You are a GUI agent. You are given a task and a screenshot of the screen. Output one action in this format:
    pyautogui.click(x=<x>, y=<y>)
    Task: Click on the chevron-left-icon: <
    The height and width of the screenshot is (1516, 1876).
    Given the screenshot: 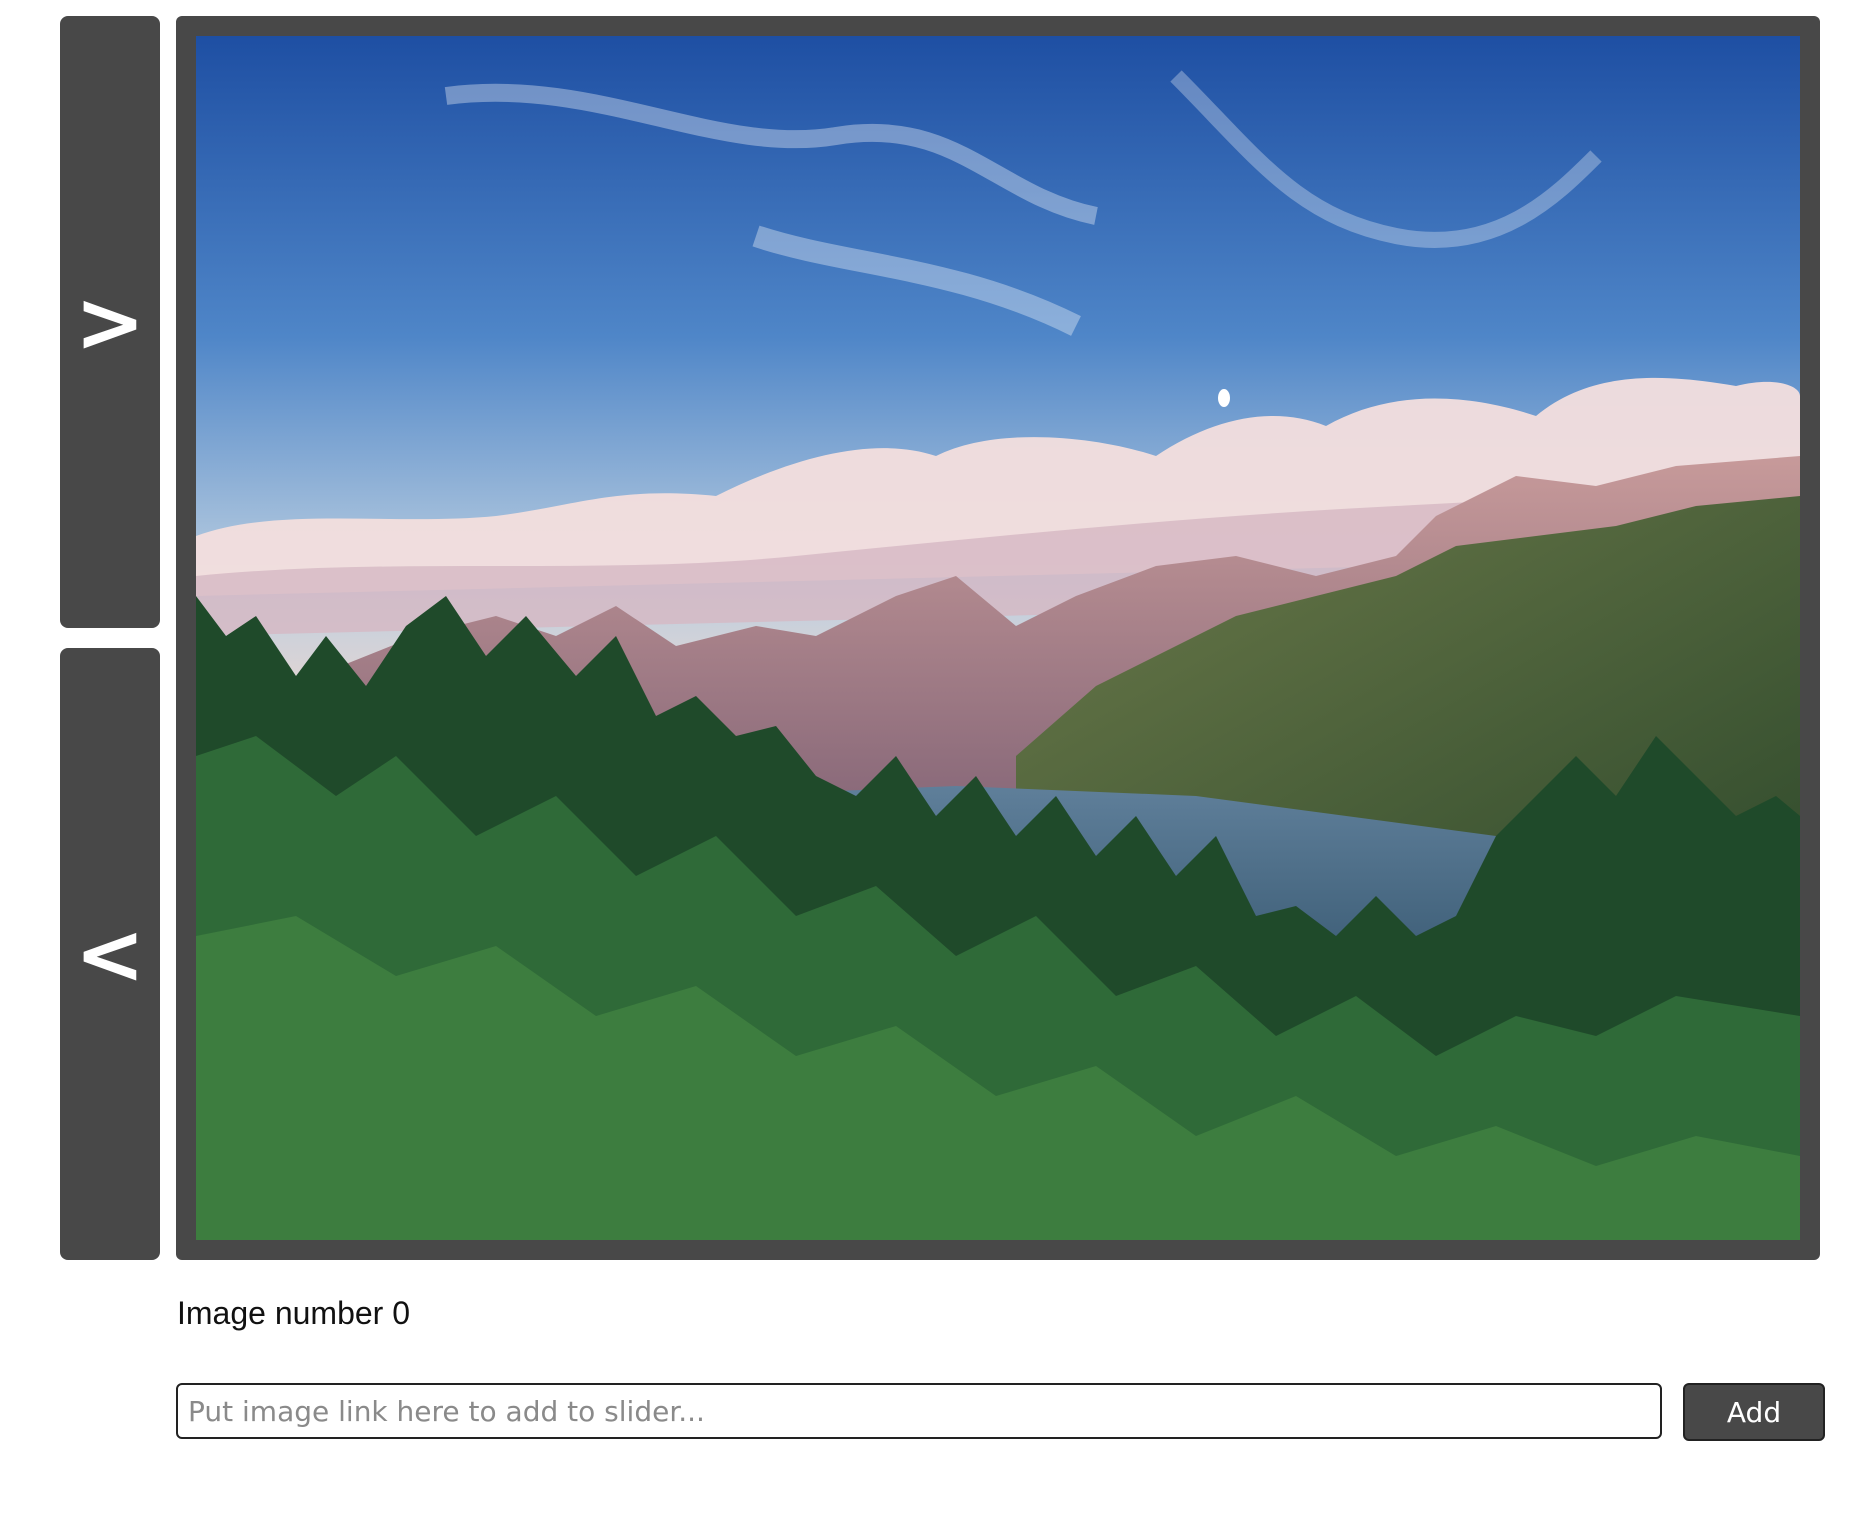 What is the action you would take?
    pyautogui.click(x=110, y=954)
    